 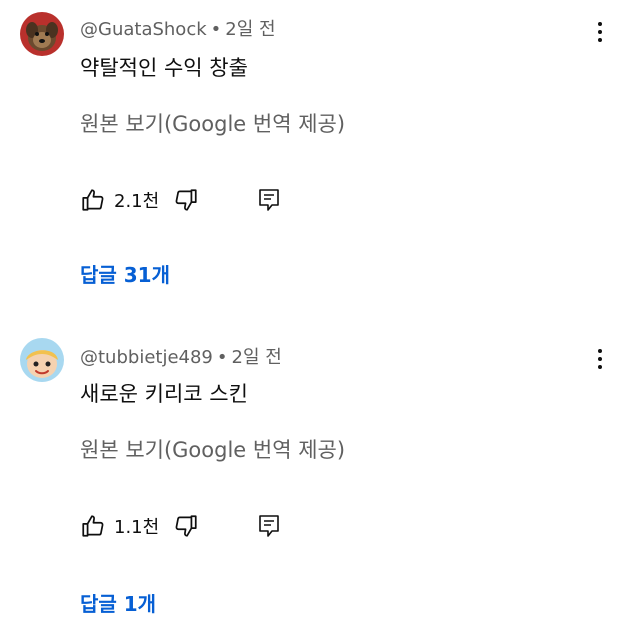 What do you see at coordinates (125, 273) in the screenshot?
I see `view-replies-link: 답글 31개` at bounding box center [125, 273].